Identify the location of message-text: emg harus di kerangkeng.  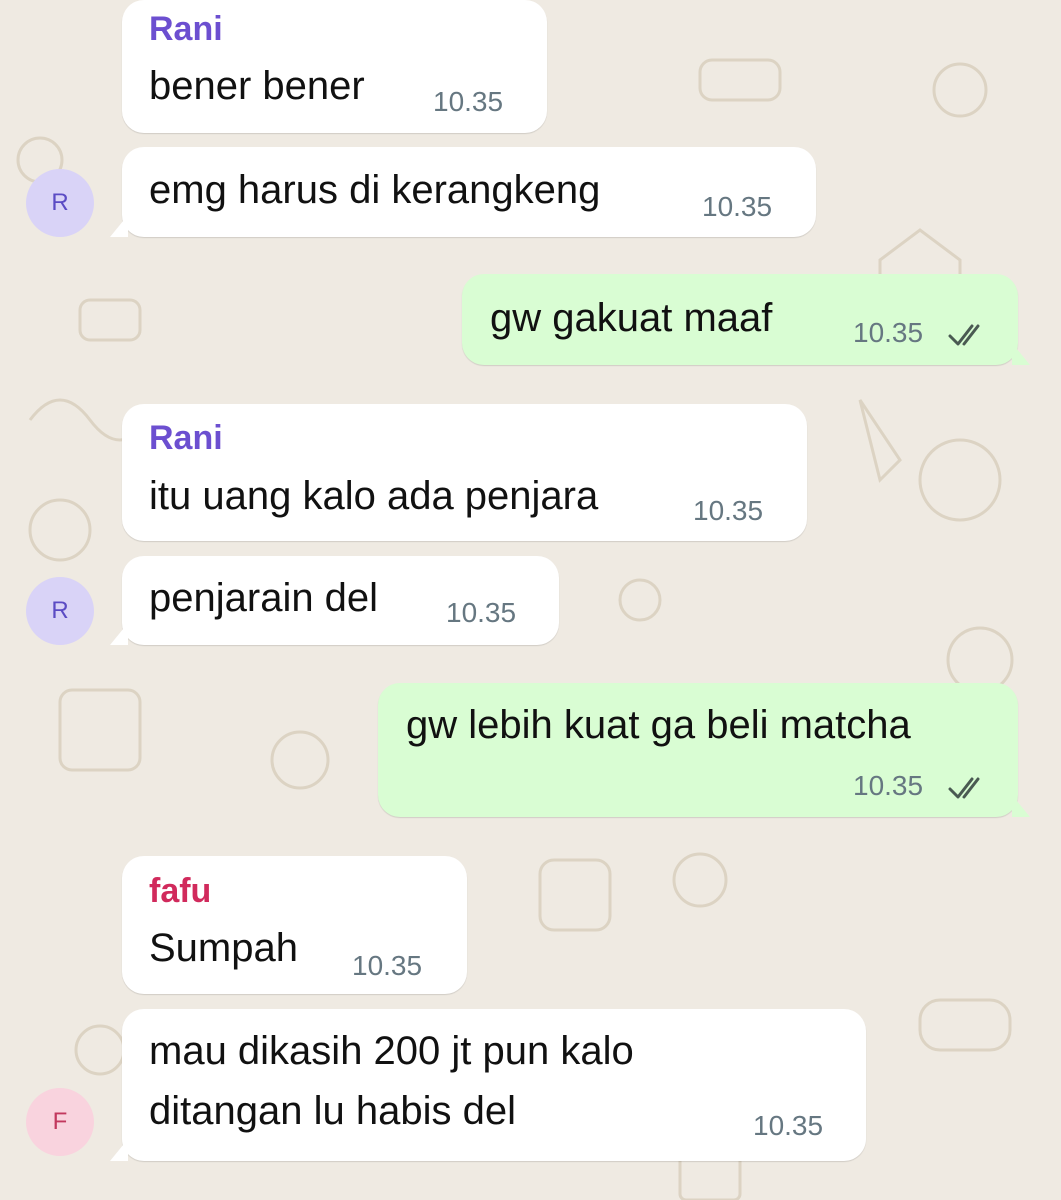
(375, 190).